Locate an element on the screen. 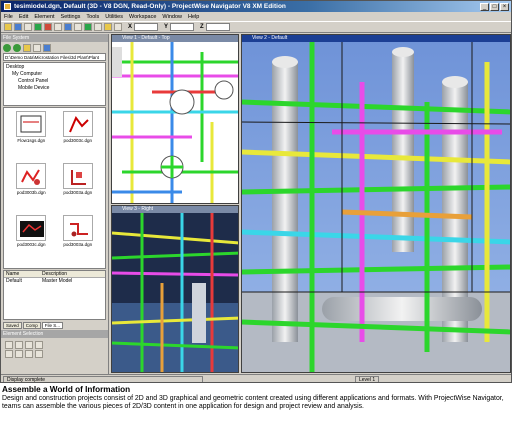  tree-item-control-panel: Control Panel is located at coordinates (54, 81).